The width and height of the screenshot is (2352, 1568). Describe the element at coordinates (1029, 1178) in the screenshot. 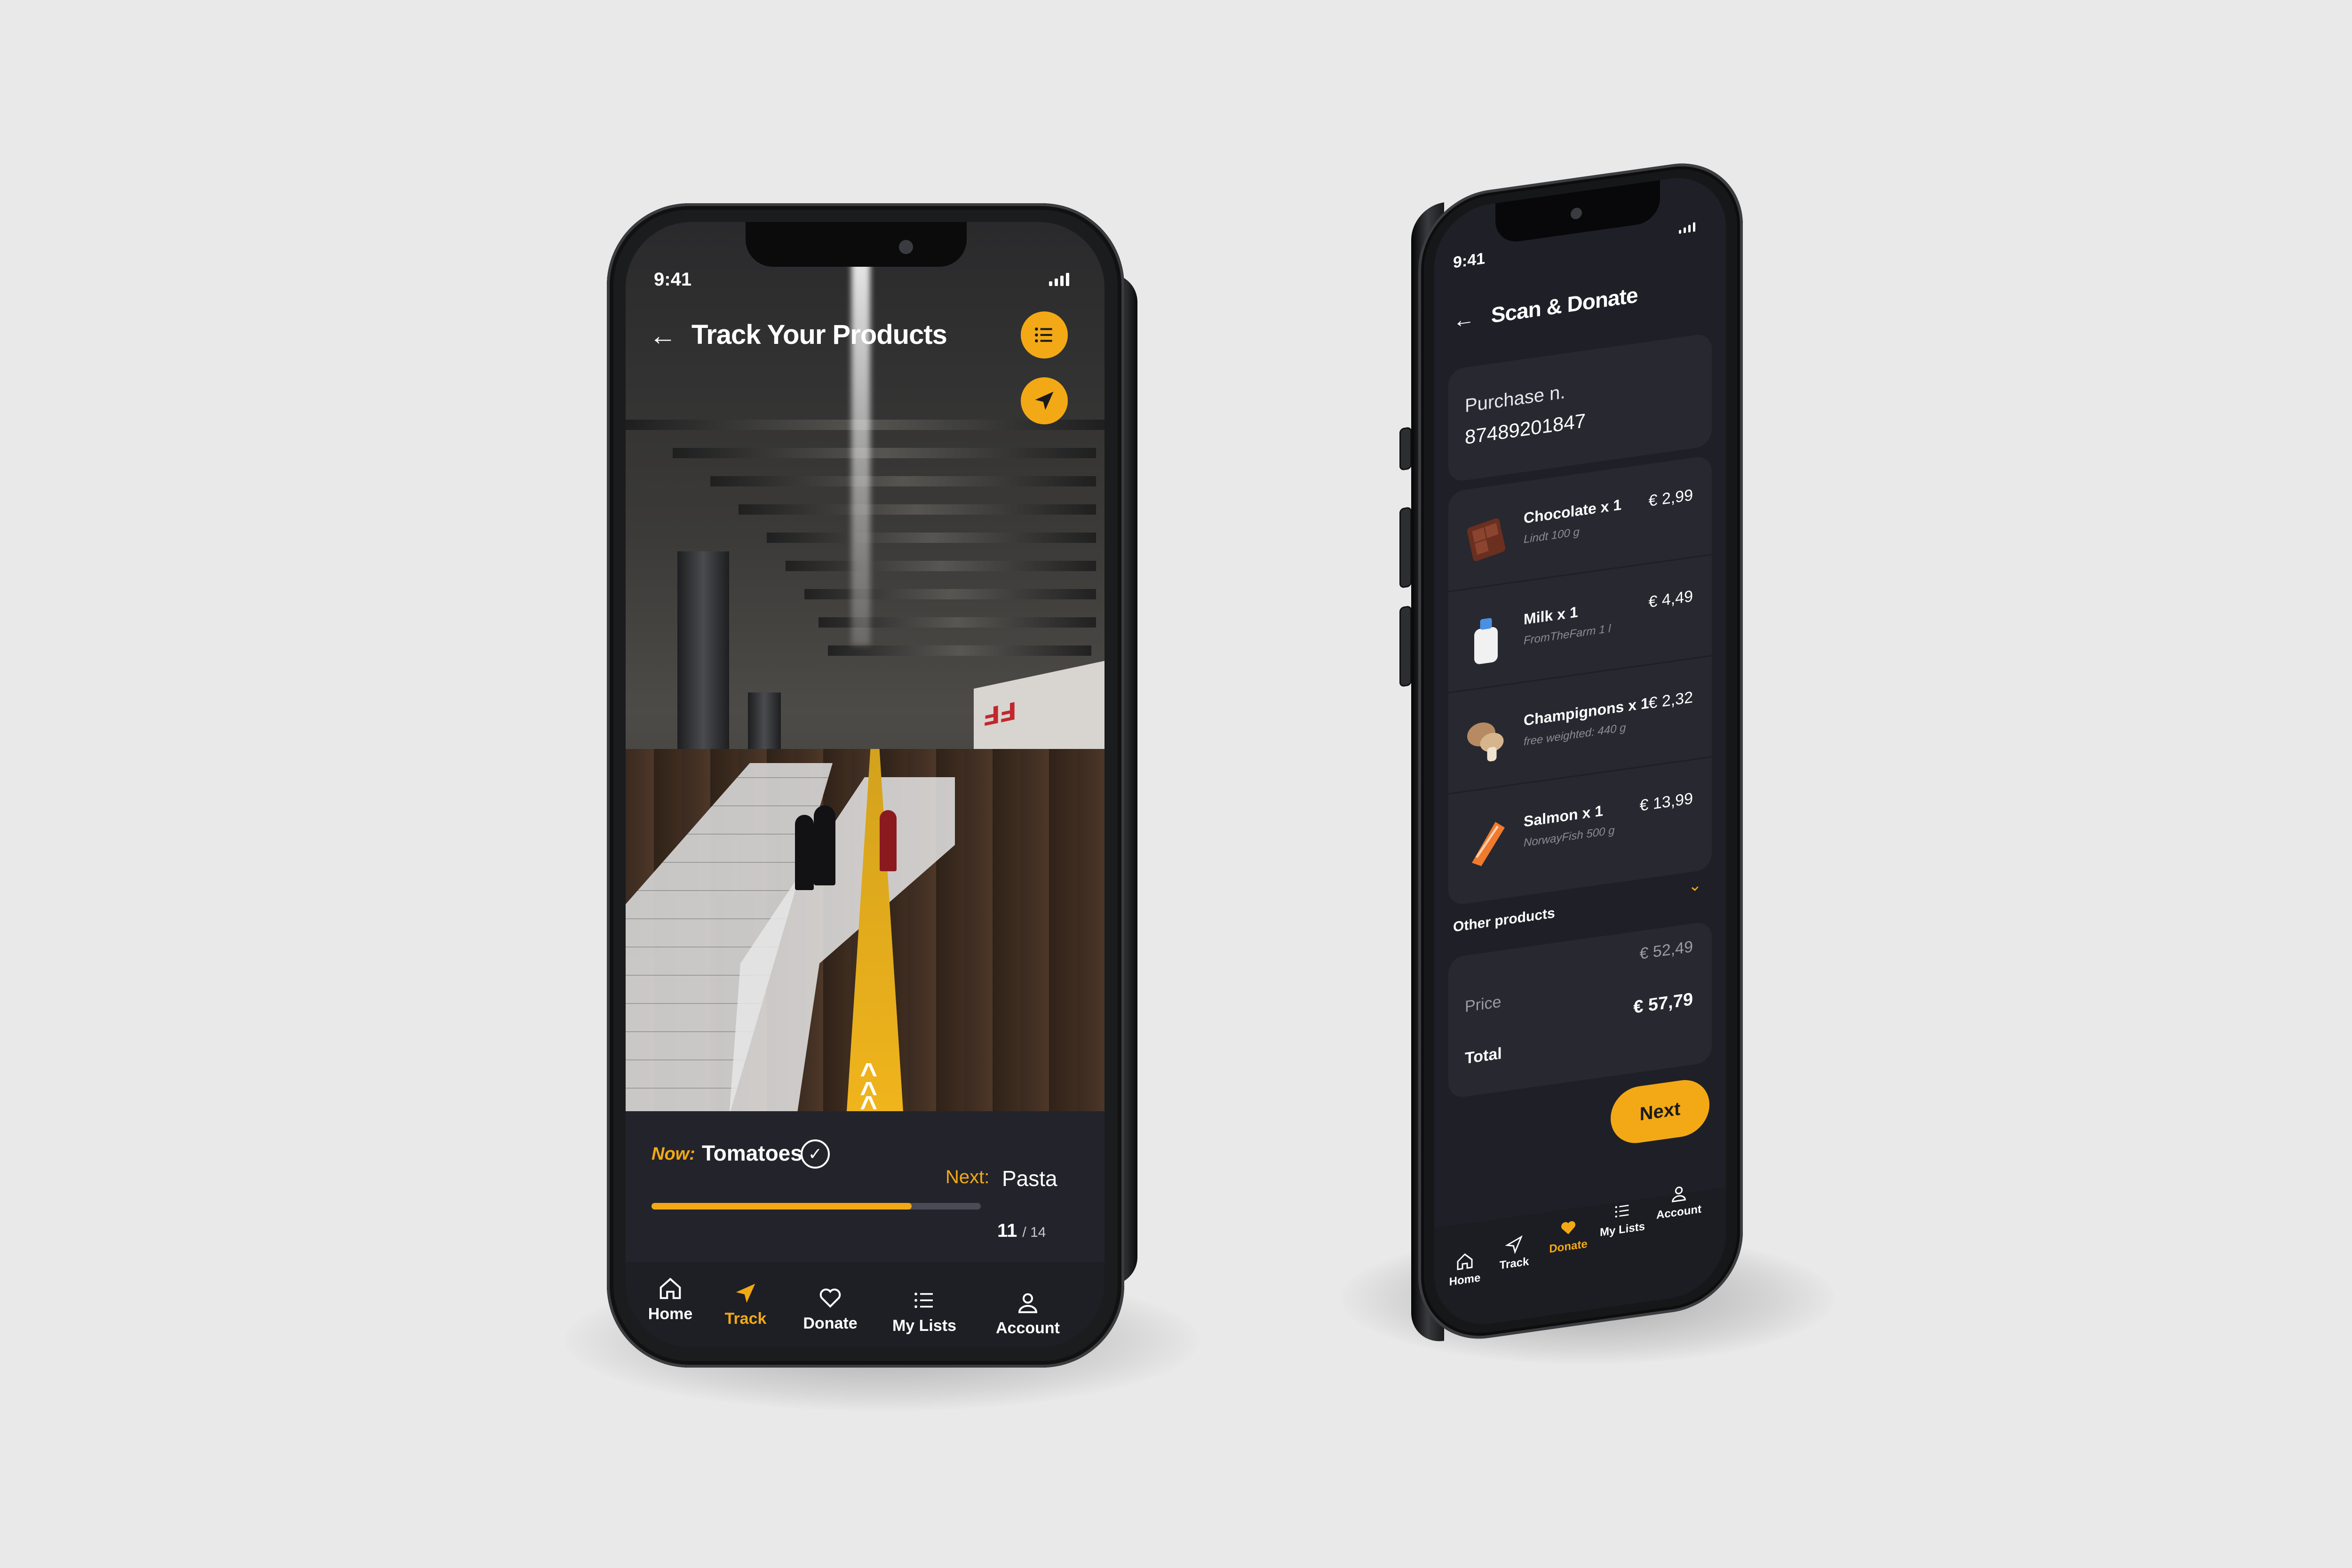

I see `next-item: Pasta` at that location.